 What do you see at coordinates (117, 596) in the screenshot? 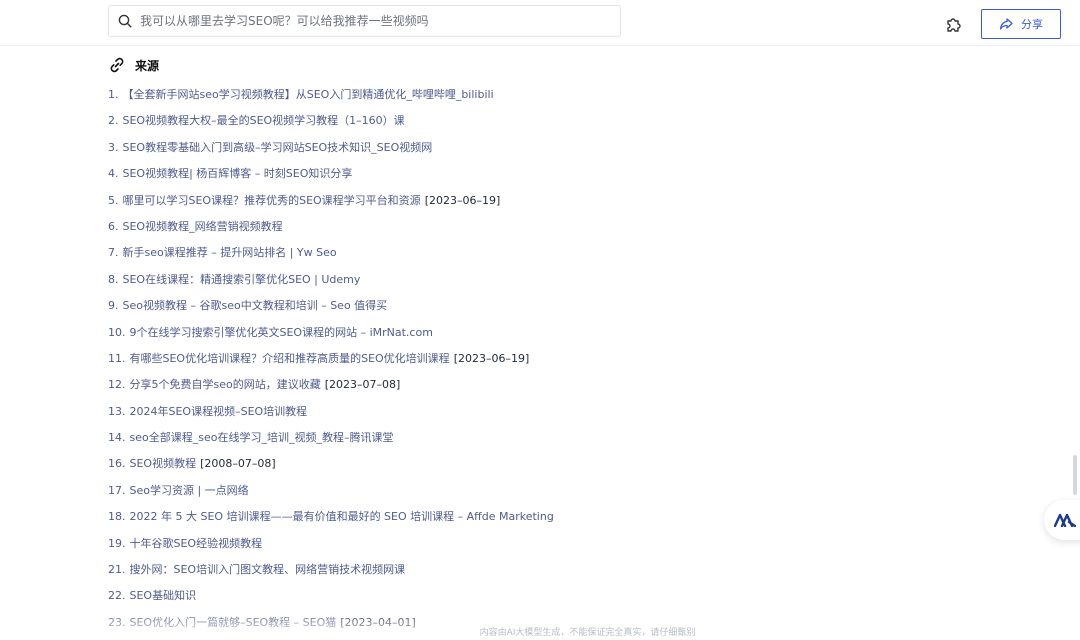
I see `source-number: 22.` at bounding box center [117, 596].